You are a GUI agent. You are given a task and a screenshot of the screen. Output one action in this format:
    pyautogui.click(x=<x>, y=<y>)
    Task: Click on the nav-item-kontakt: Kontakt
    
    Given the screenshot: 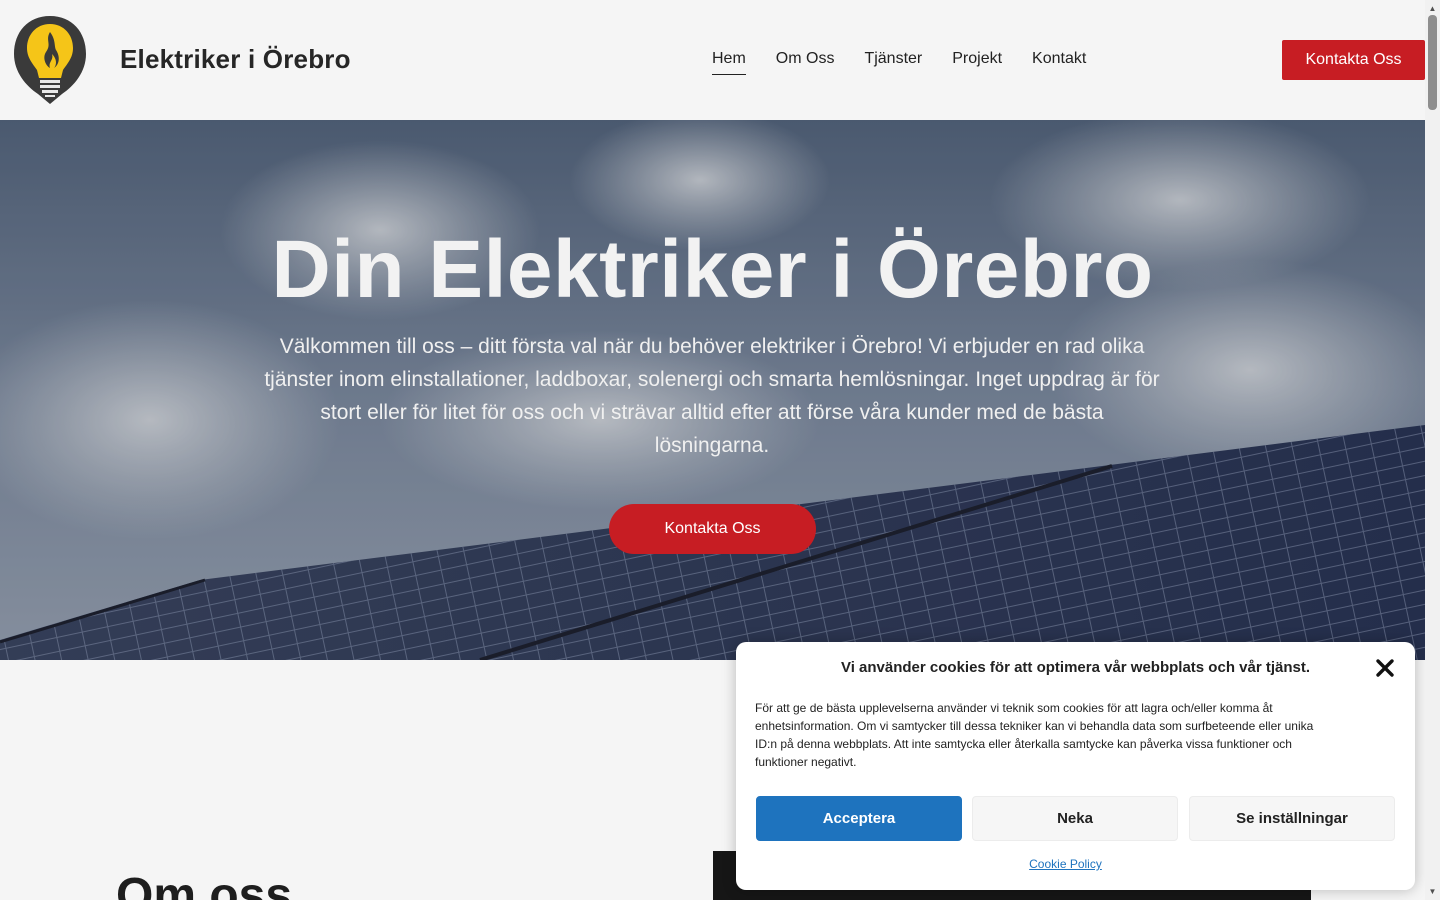 What is the action you would take?
    pyautogui.click(x=1059, y=61)
    